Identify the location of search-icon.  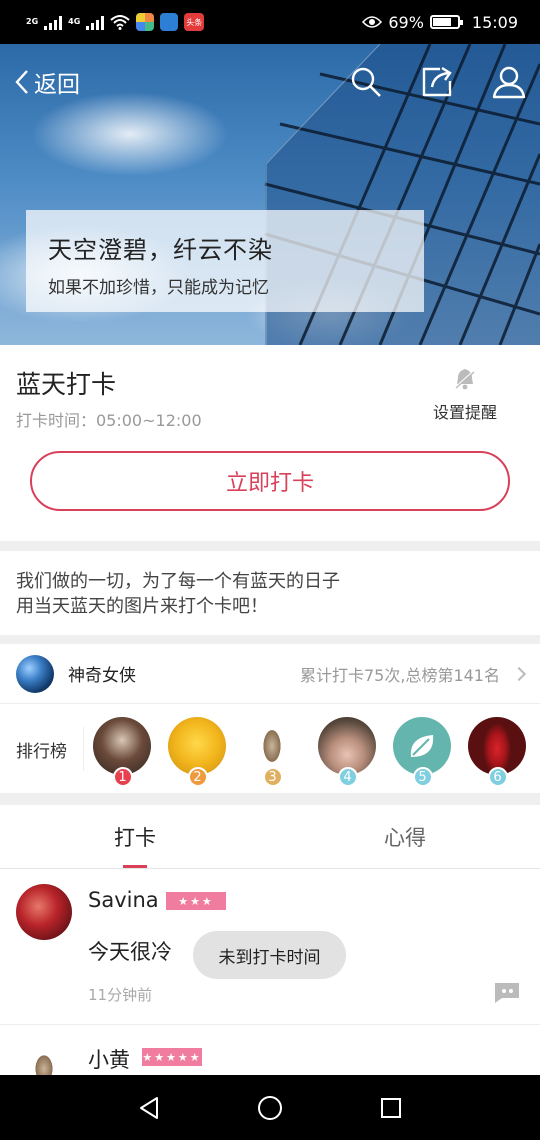
(366, 82).